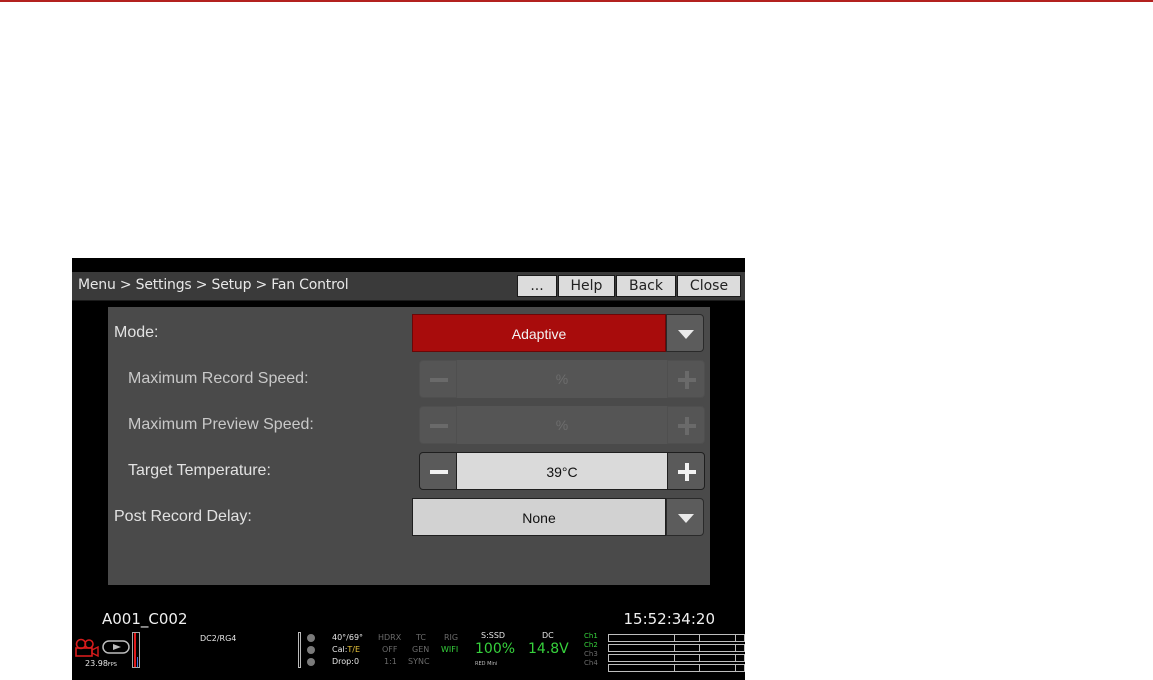 This screenshot has height=680, width=1153. Describe the element at coordinates (450, 649) in the screenshot. I see `rig-value: WIFI` at that location.